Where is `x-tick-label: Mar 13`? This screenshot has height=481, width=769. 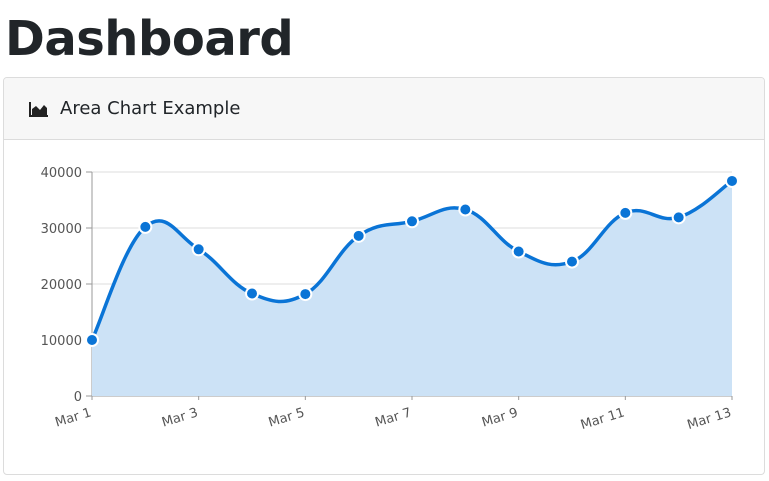 x-tick-label: Mar 13 is located at coordinates (710, 419).